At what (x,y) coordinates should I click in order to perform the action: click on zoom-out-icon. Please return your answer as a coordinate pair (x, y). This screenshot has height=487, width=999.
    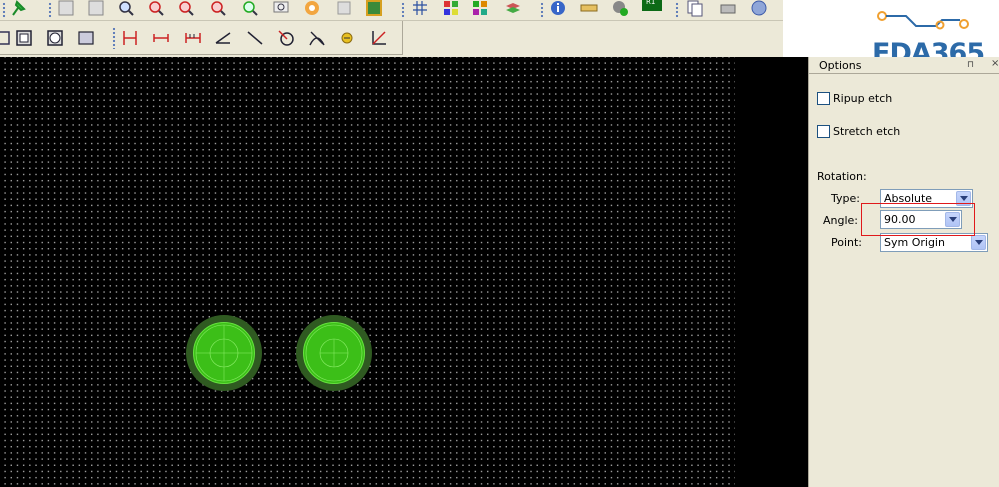
    Looking at the image, I should click on (186, 9).